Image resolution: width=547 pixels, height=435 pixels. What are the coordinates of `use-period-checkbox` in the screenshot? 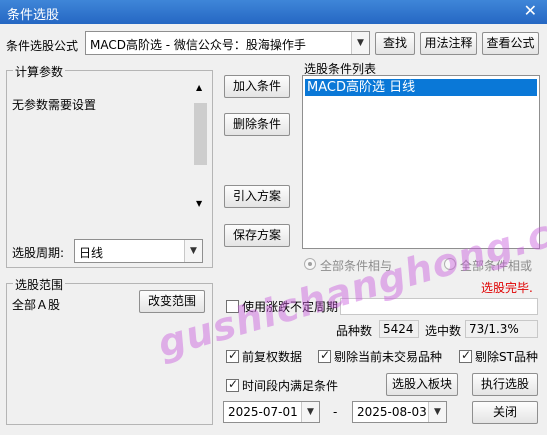 It's located at (232, 306).